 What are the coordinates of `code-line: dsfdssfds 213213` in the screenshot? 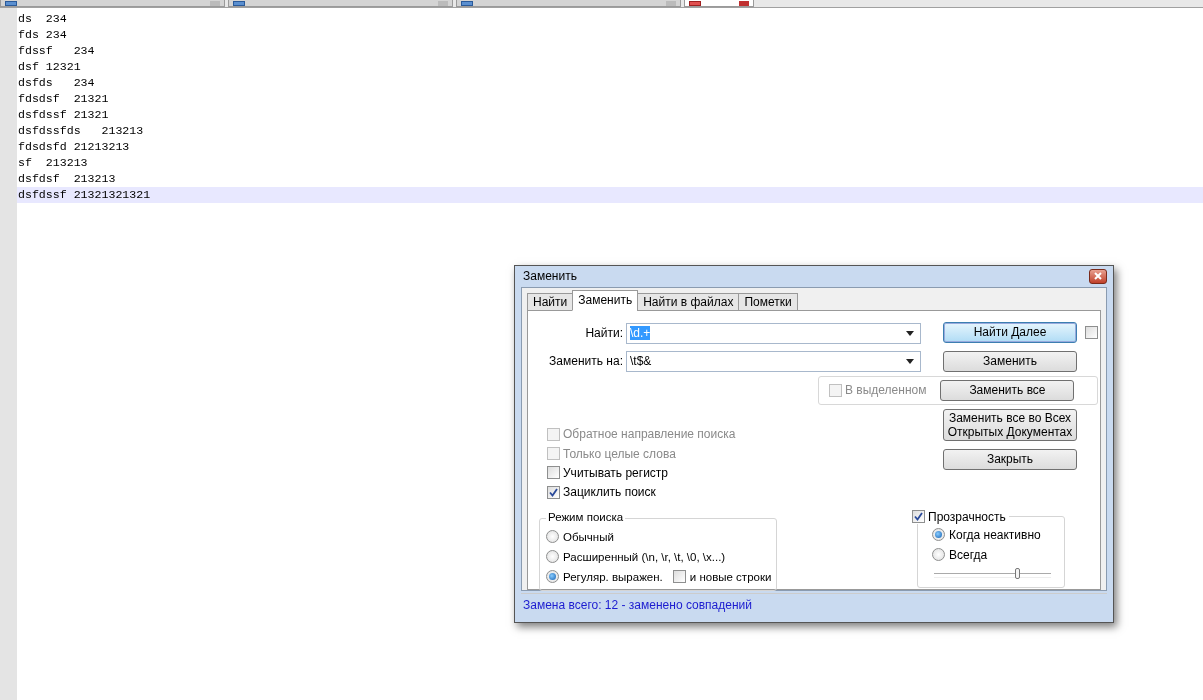 It's located at (81, 131).